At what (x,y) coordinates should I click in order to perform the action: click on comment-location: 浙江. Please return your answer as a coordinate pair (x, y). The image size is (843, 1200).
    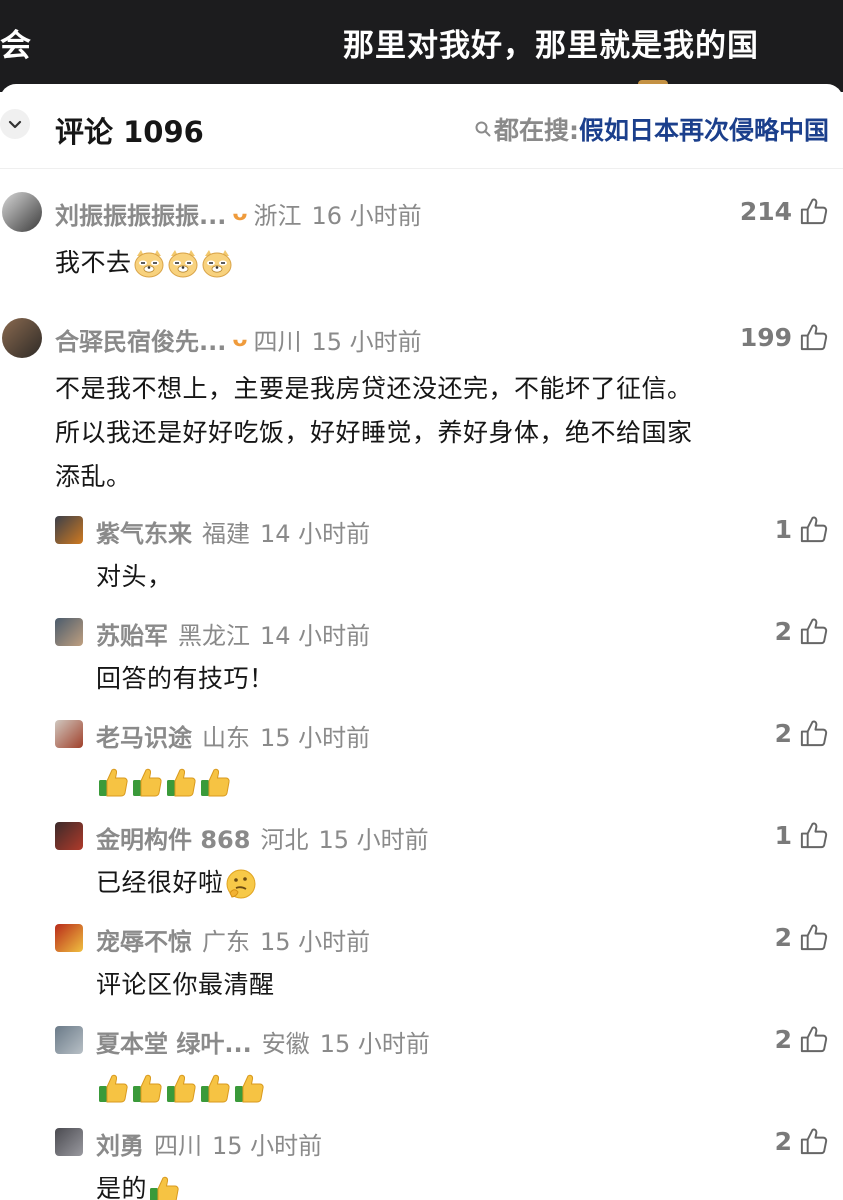
    Looking at the image, I should click on (277, 216).